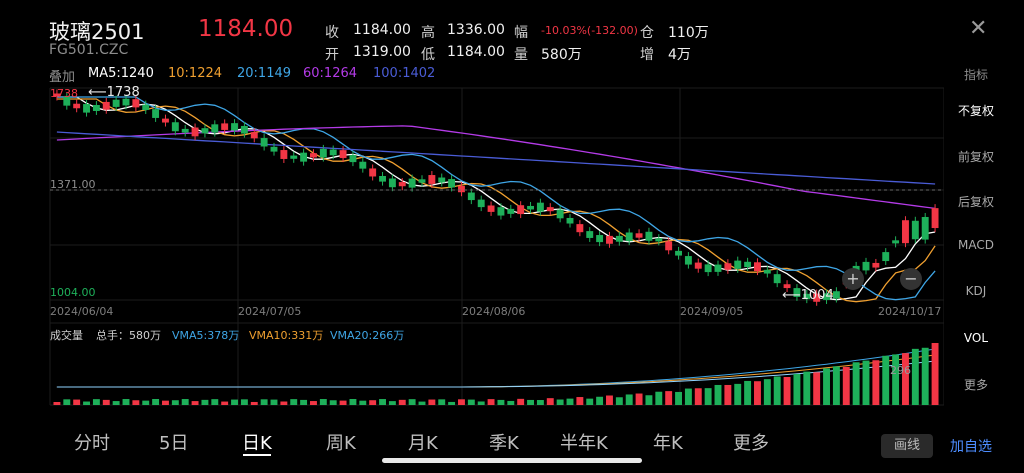 The image size is (1024, 473). I want to click on close-icon: ✕, so click(978, 28).